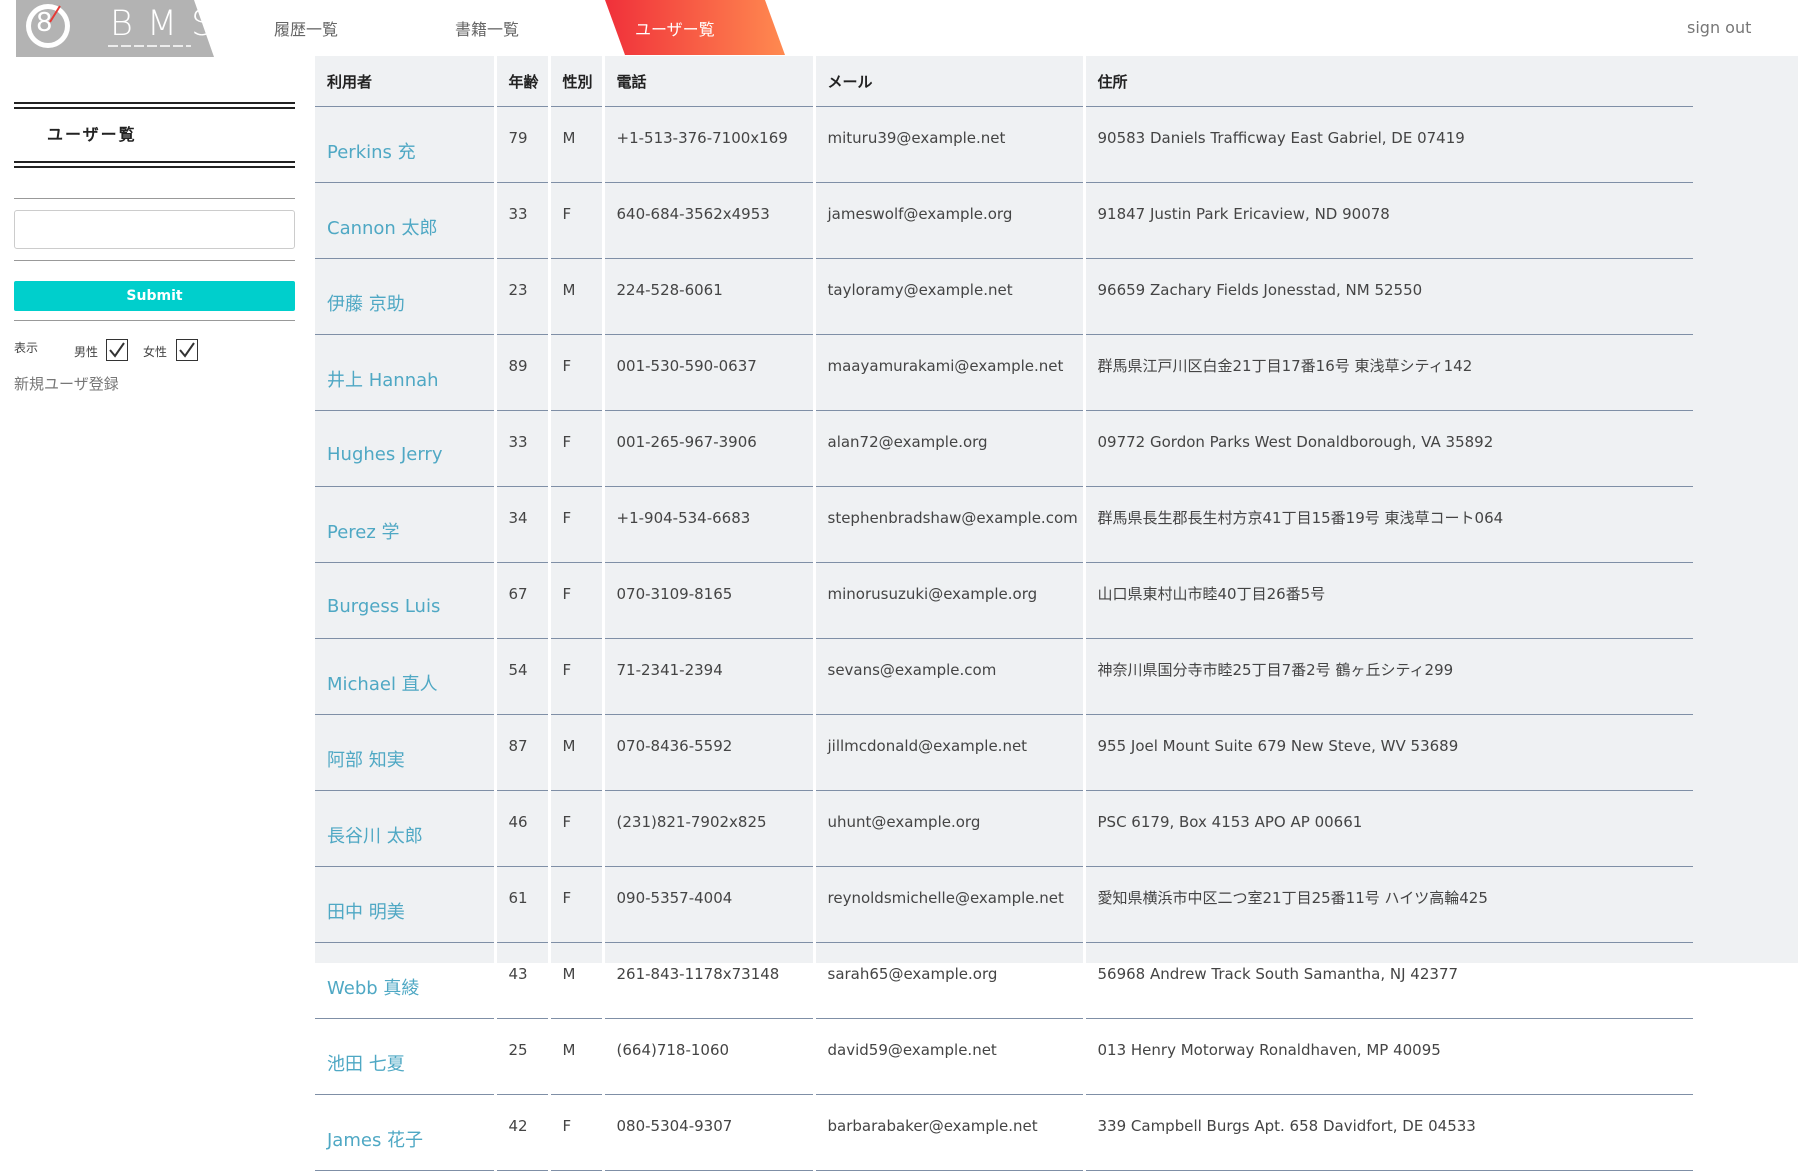 Image resolution: width=1798 pixels, height=1171 pixels. Describe the element at coordinates (1388, 81) in the screenshot. I see `header-address: 住所` at that location.